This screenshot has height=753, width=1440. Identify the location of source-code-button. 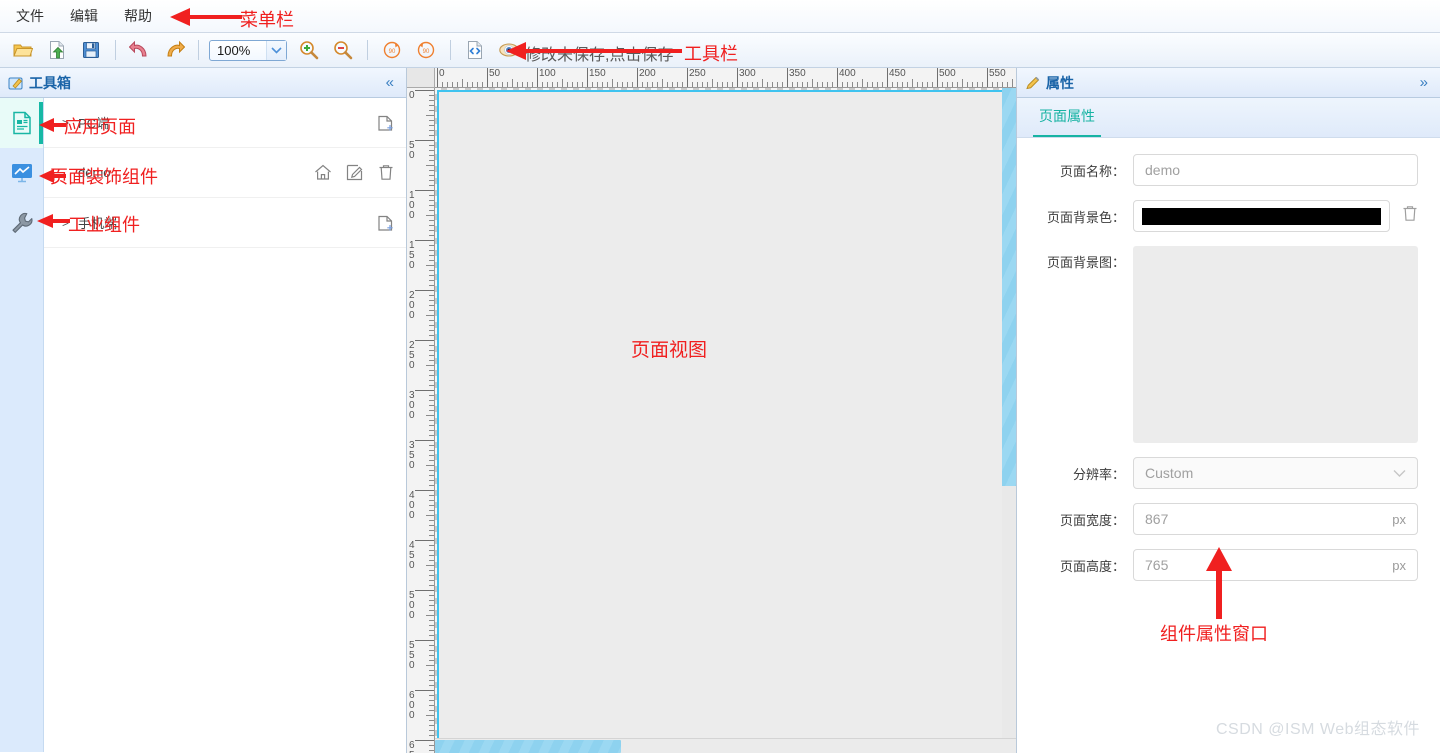
(475, 50).